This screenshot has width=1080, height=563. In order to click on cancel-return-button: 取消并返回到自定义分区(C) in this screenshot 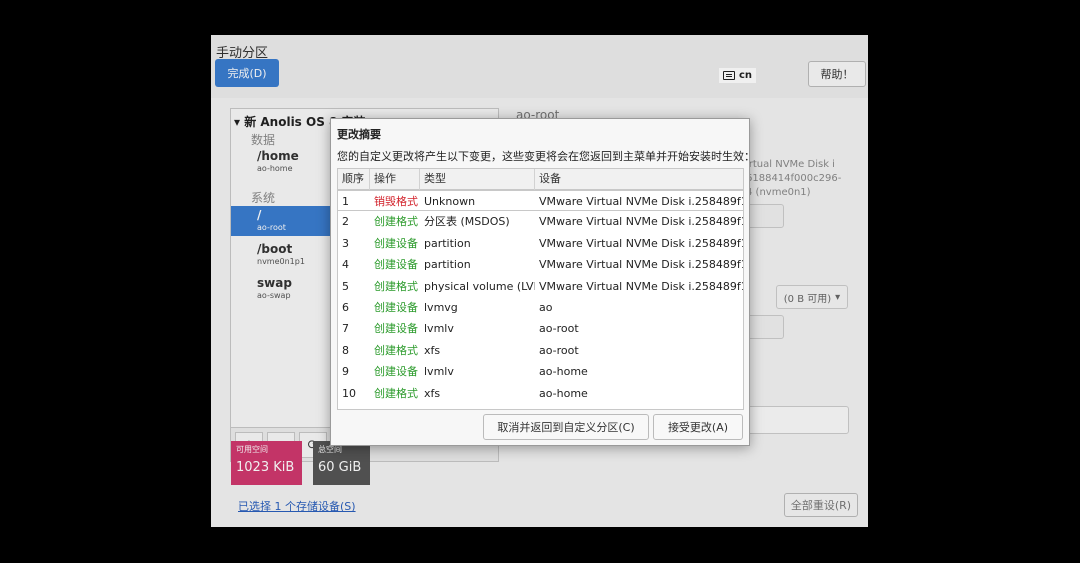, I will do `click(566, 427)`.